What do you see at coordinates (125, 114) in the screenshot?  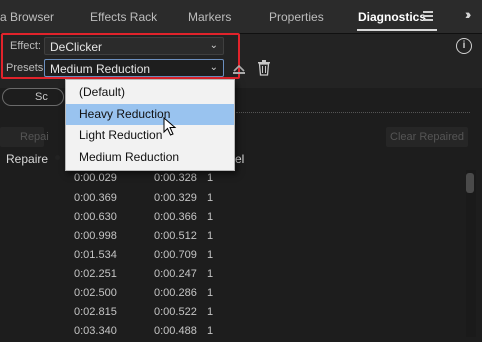 I see `menu-item-label: Heavy Reduction` at bounding box center [125, 114].